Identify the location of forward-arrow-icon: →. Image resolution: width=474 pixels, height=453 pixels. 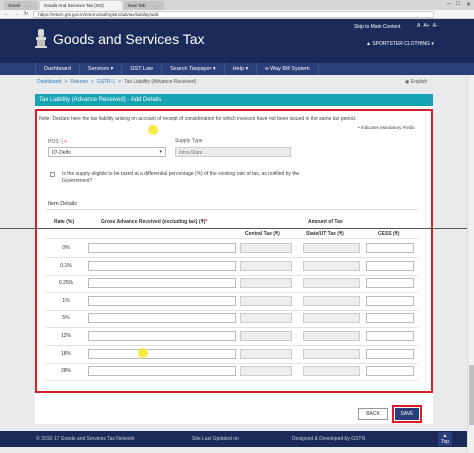
(16, 14).